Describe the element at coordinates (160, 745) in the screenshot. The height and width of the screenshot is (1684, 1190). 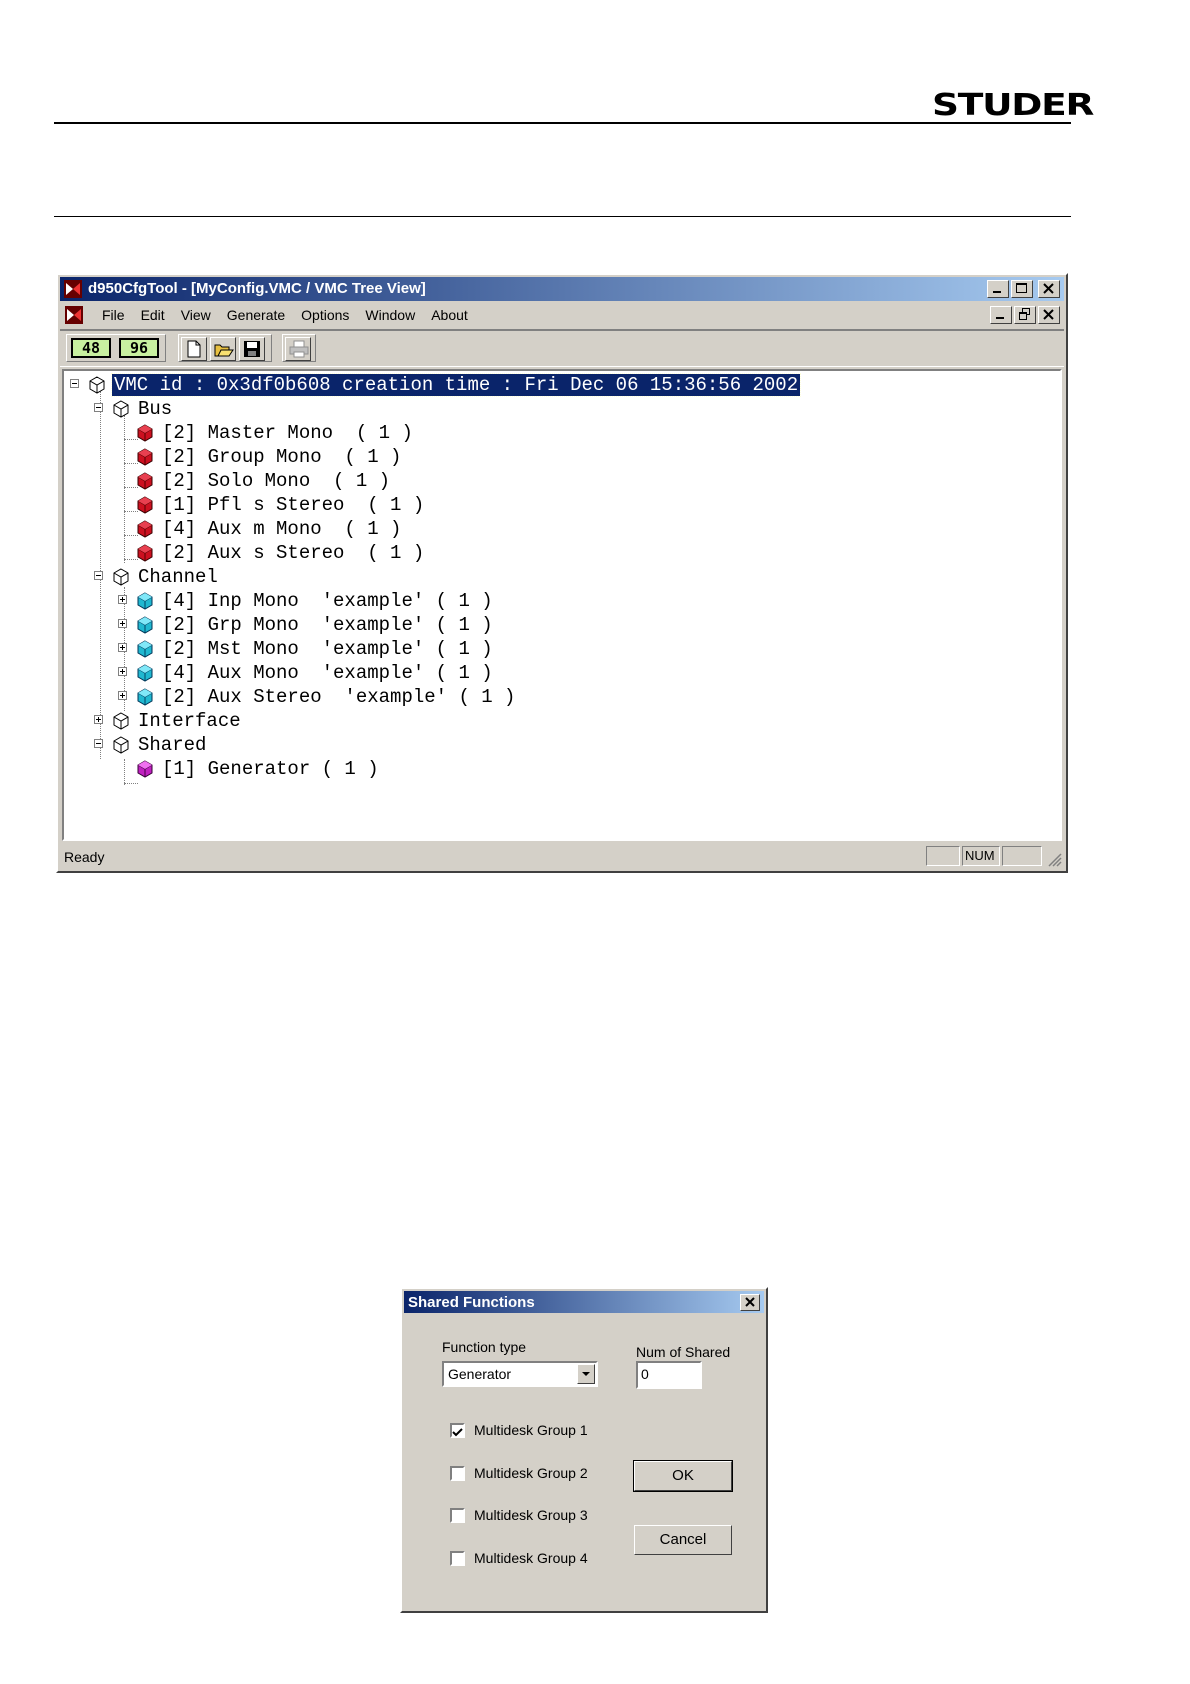
I see `tree-group-shared: Shared` at that location.